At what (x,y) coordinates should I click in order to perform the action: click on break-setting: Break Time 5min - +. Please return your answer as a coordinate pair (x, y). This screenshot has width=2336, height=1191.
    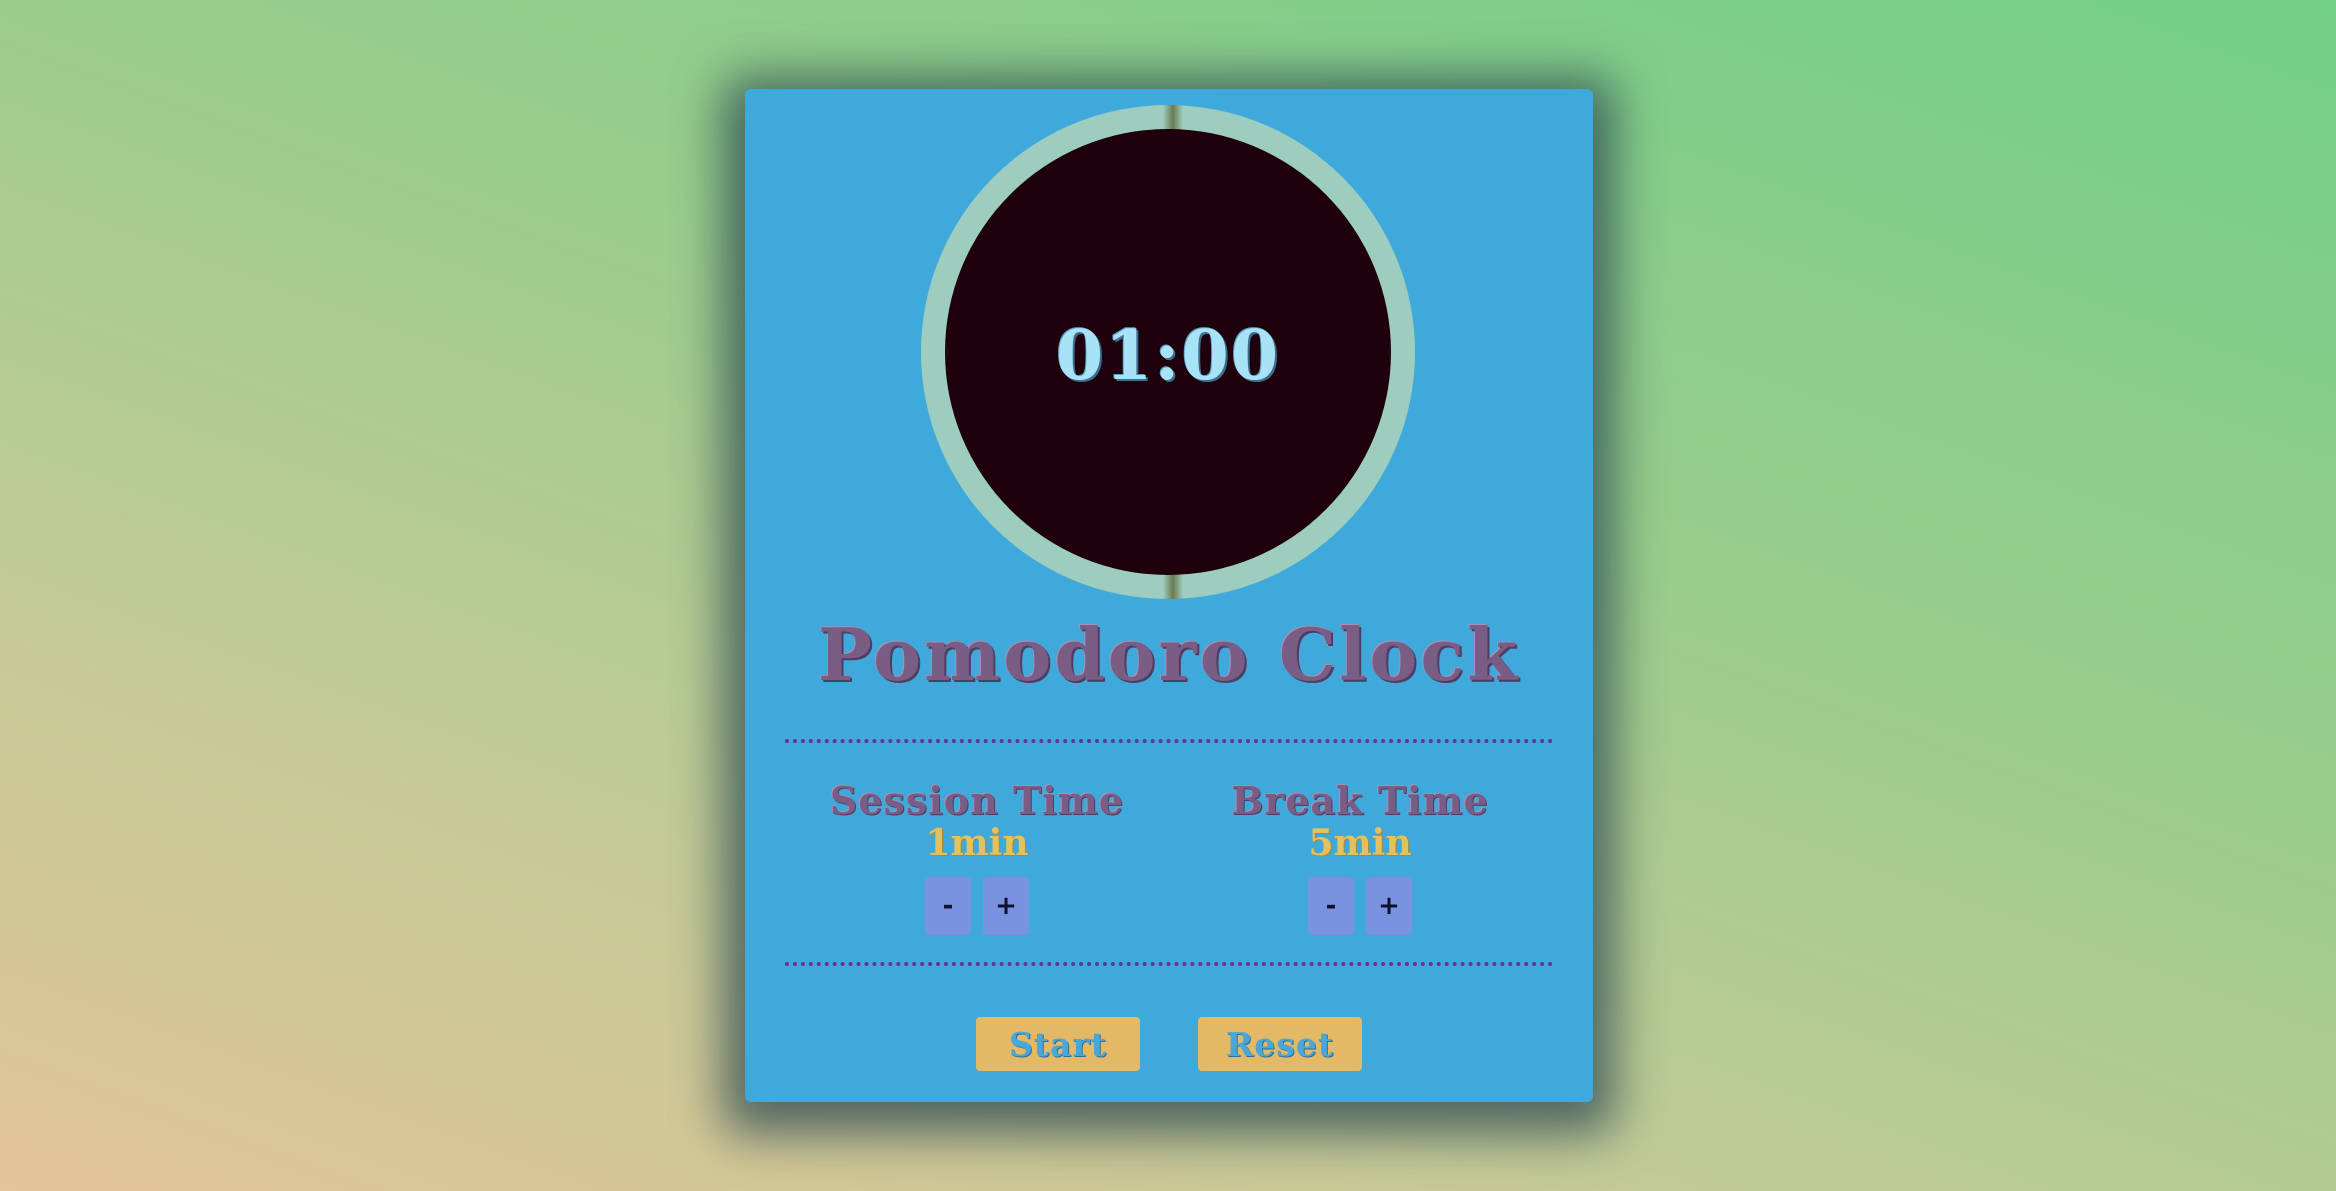
    Looking at the image, I should click on (1360, 857).